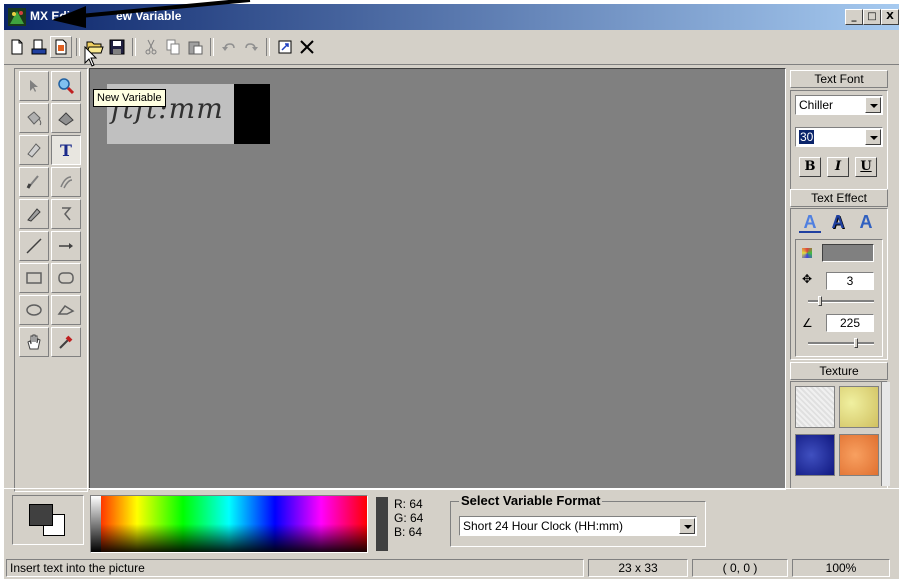  Describe the element at coordinates (848, 253) in the screenshot. I see `shadow-color-swatch` at that location.